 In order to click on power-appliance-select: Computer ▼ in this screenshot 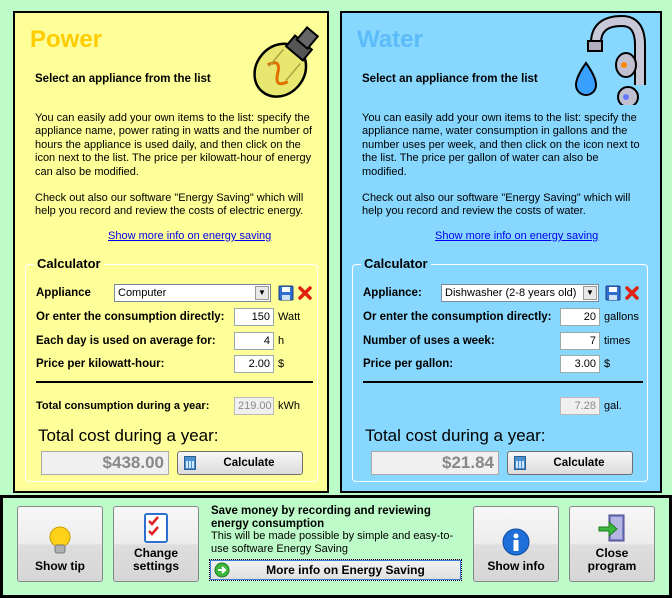, I will do `click(192, 293)`.